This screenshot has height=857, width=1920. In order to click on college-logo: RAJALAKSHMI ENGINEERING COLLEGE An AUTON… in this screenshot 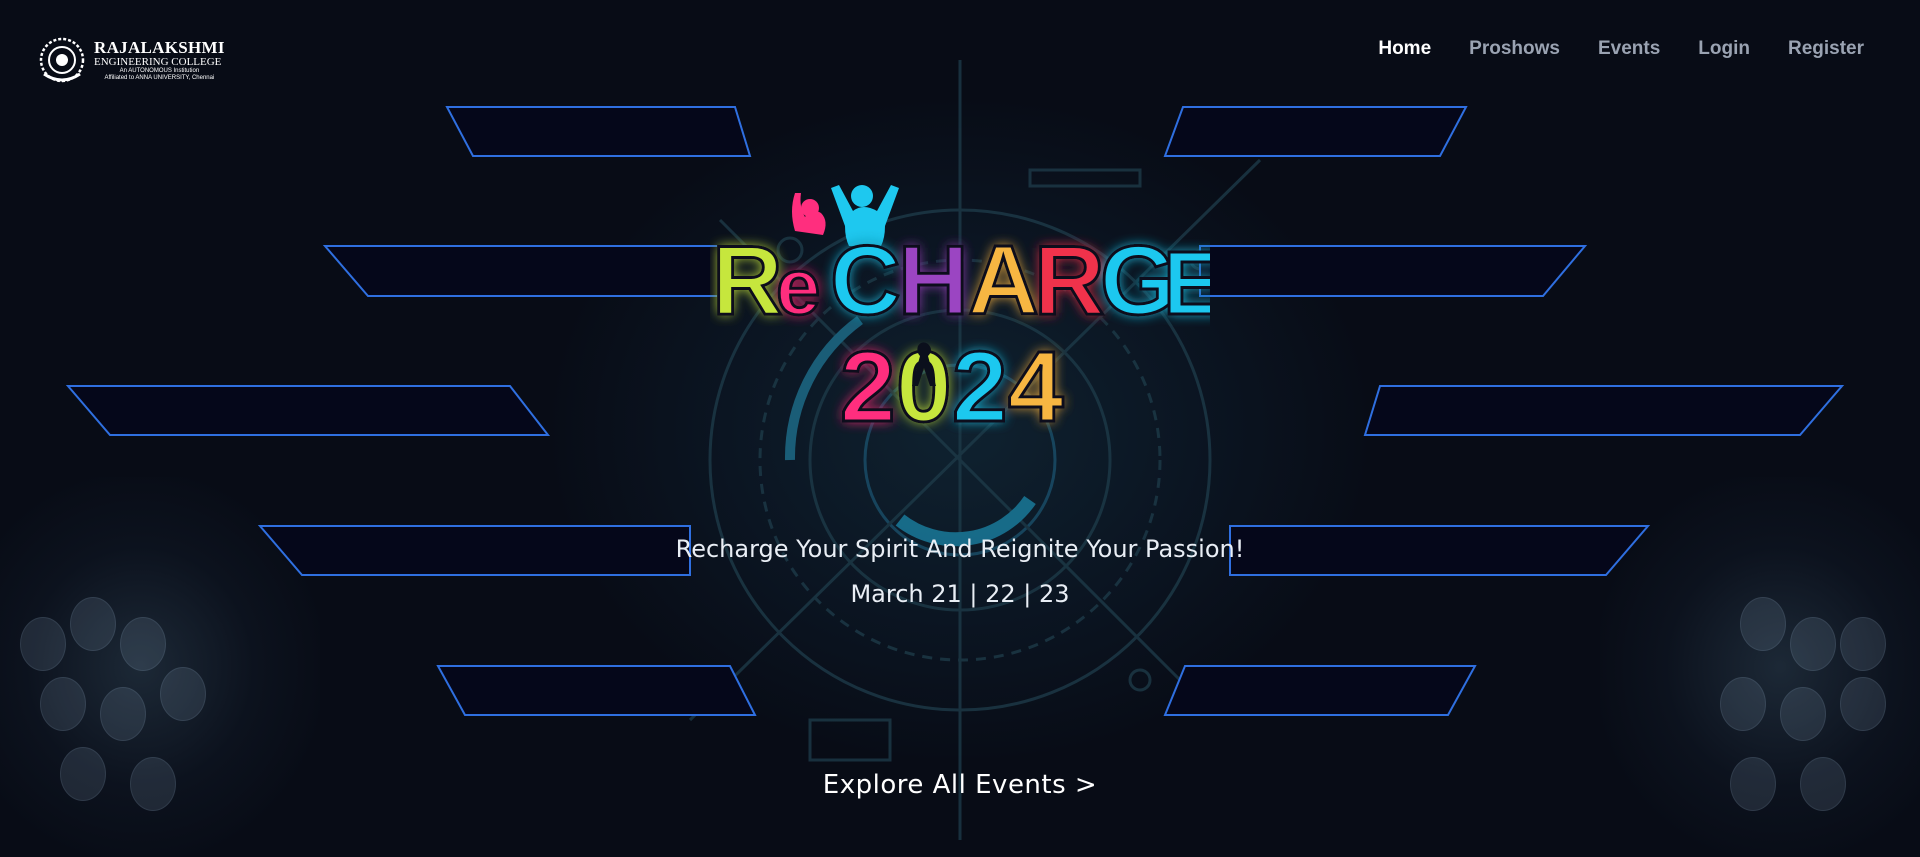, I will do `click(131, 60)`.